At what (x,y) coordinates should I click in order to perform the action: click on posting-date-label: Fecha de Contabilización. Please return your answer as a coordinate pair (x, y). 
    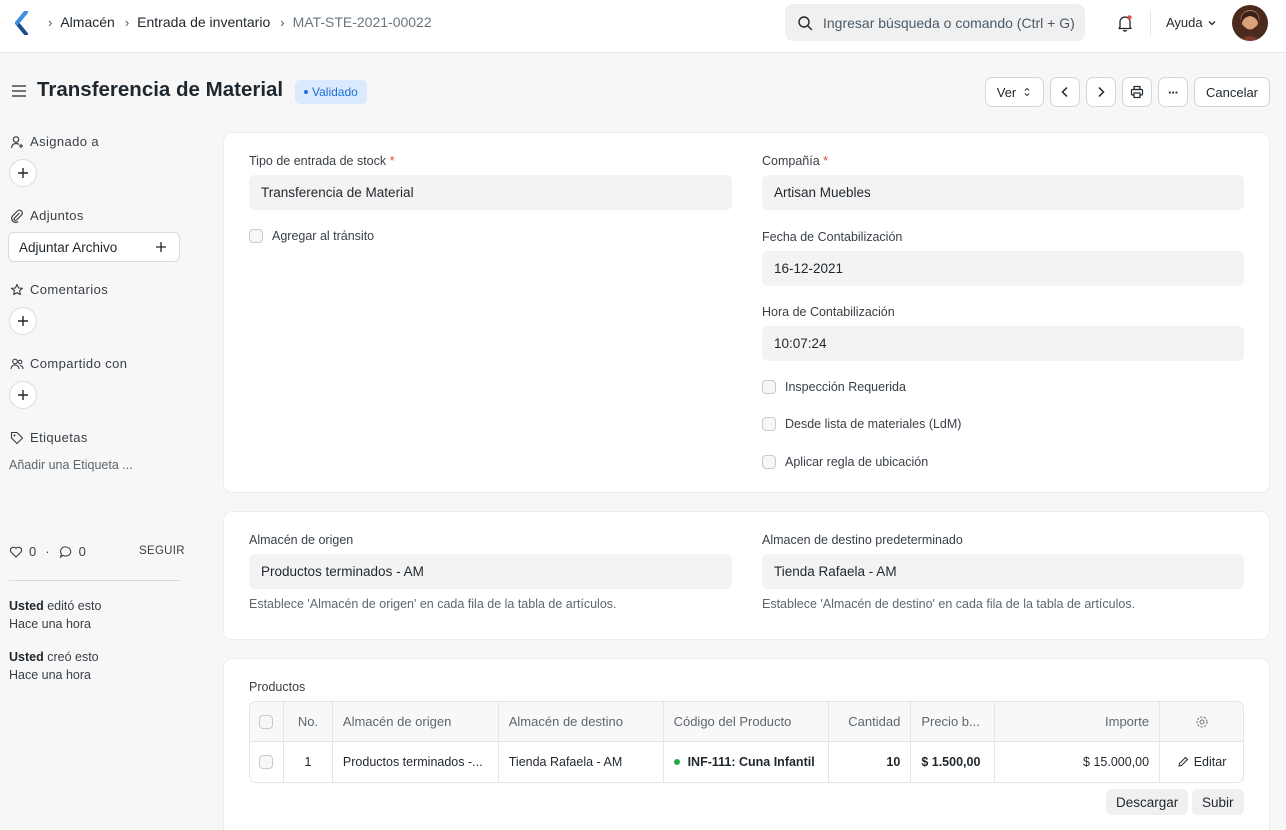
    Looking at the image, I should click on (832, 237).